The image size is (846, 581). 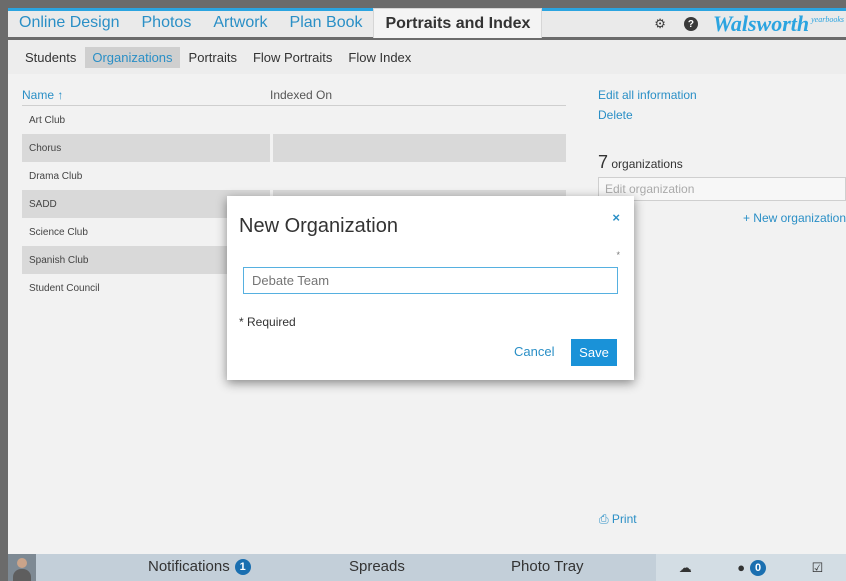 What do you see at coordinates (741, 567) in the screenshot?
I see `comment-icon: ●` at bounding box center [741, 567].